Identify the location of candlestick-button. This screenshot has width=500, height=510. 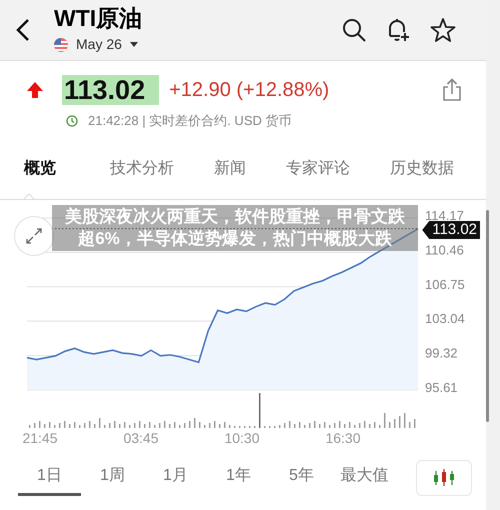
(444, 478).